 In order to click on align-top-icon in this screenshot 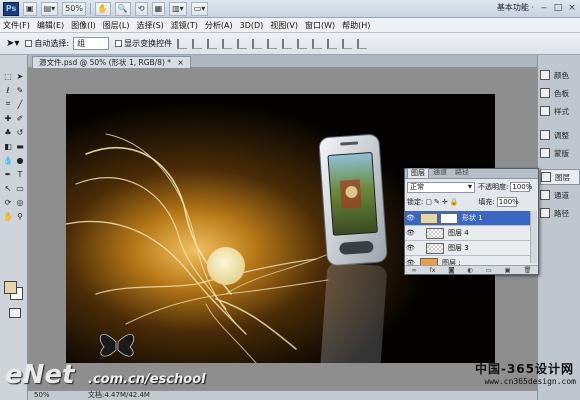, I will do `click(182, 43)`.